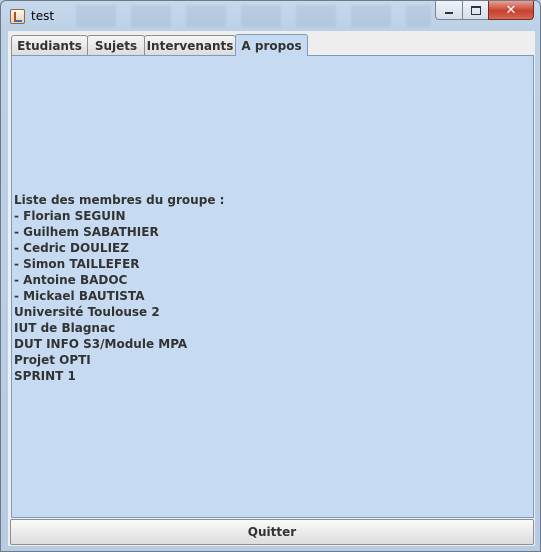 The height and width of the screenshot is (552, 541). Describe the element at coordinates (45, 376) in the screenshot. I see `sprint-line: SPRINT 1` at that location.